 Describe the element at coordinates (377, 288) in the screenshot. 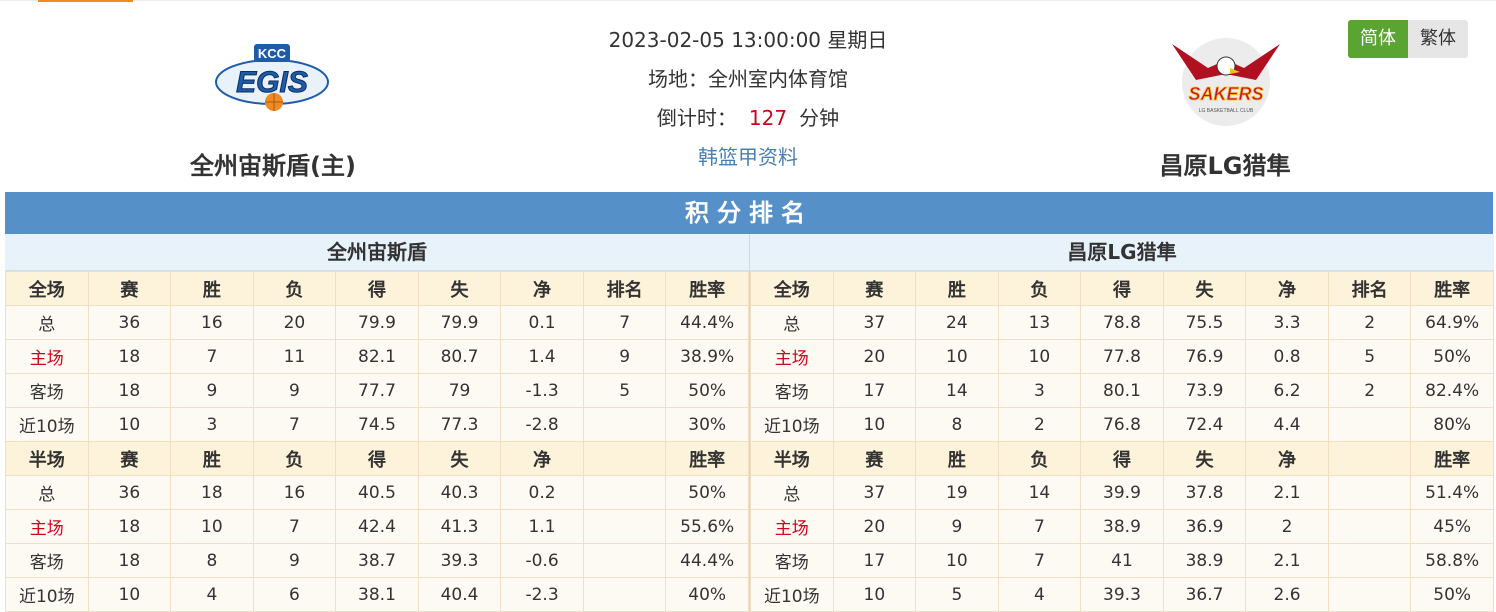

I see `table-header-row: 全场赛胜负得失净排名 胜率` at that location.